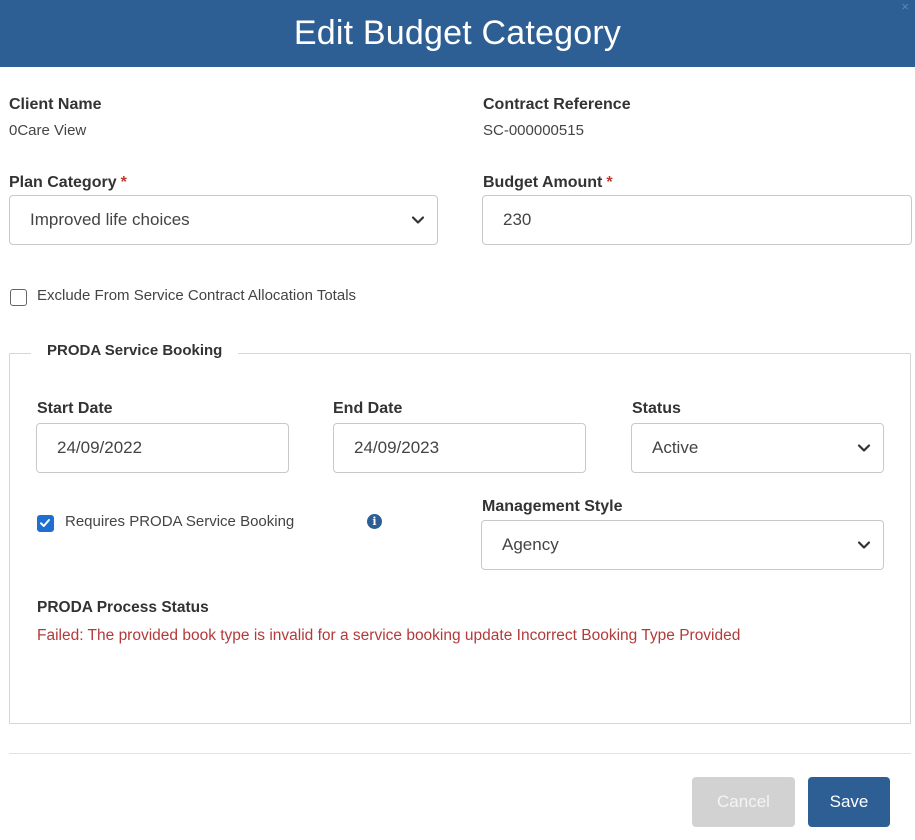  Describe the element at coordinates (374, 521) in the screenshot. I see `info-icon: i` at that location.